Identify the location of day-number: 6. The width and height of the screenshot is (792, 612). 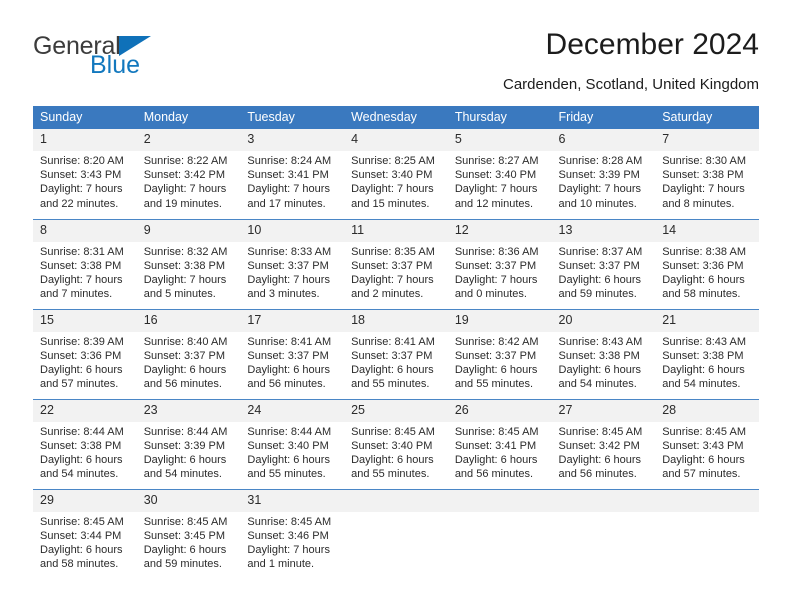
(603, 140).